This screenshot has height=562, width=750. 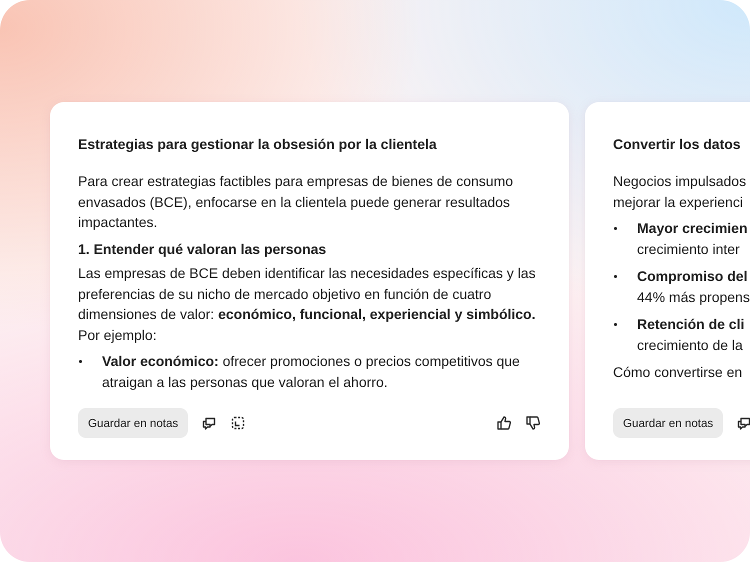 I want to click on bullet-text: Valor económico: ofrecer promociones o precios competitivos que atraigan a las personas que valoran el ahorro., so click(x=311, y=372).